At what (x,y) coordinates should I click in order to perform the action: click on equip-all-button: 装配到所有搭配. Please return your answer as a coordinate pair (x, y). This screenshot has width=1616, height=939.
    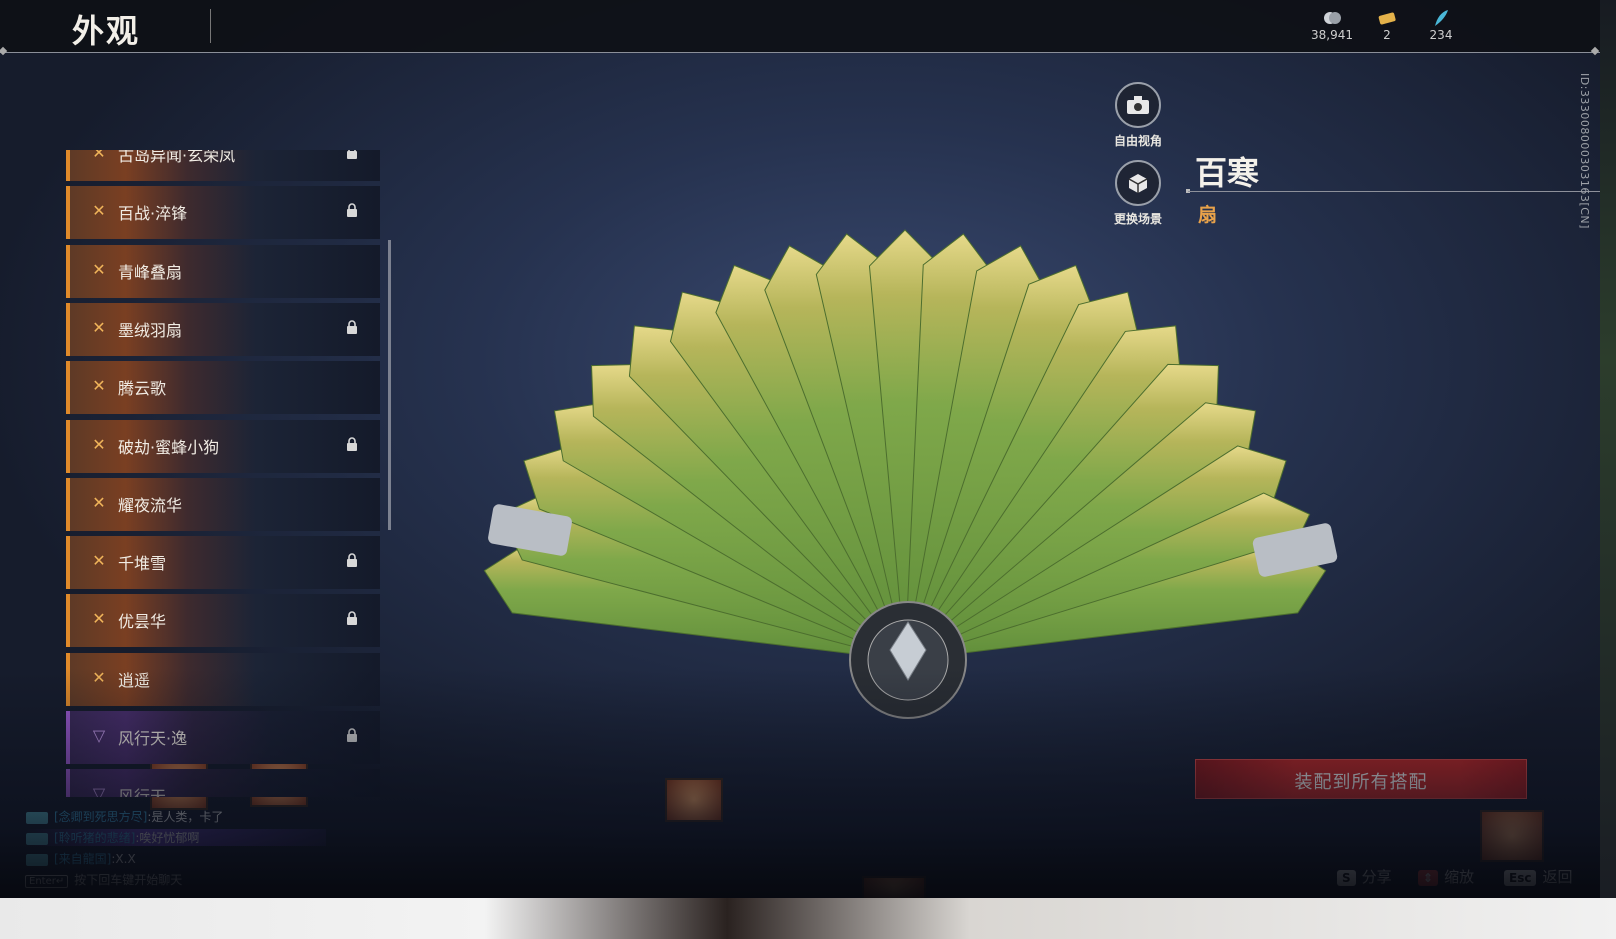
    Looking at the image, I should click on (1361, 779).